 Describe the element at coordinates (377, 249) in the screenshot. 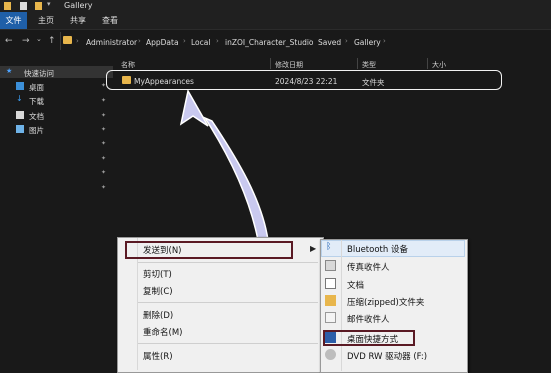

I see `submenu-item-bluetooth: Bluetooth 设备` at that location.